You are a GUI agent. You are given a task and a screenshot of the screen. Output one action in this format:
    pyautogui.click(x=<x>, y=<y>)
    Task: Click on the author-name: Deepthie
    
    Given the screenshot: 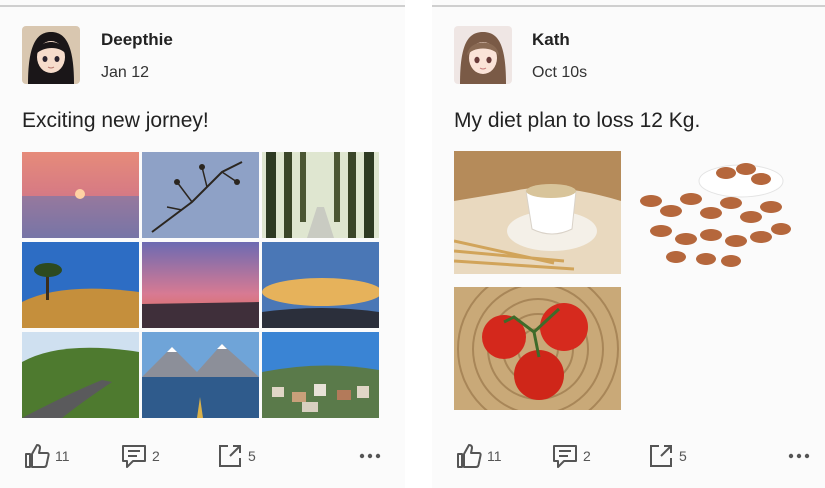 What is the action you would take?
    pyautogui.click(x=137, y=40)
    